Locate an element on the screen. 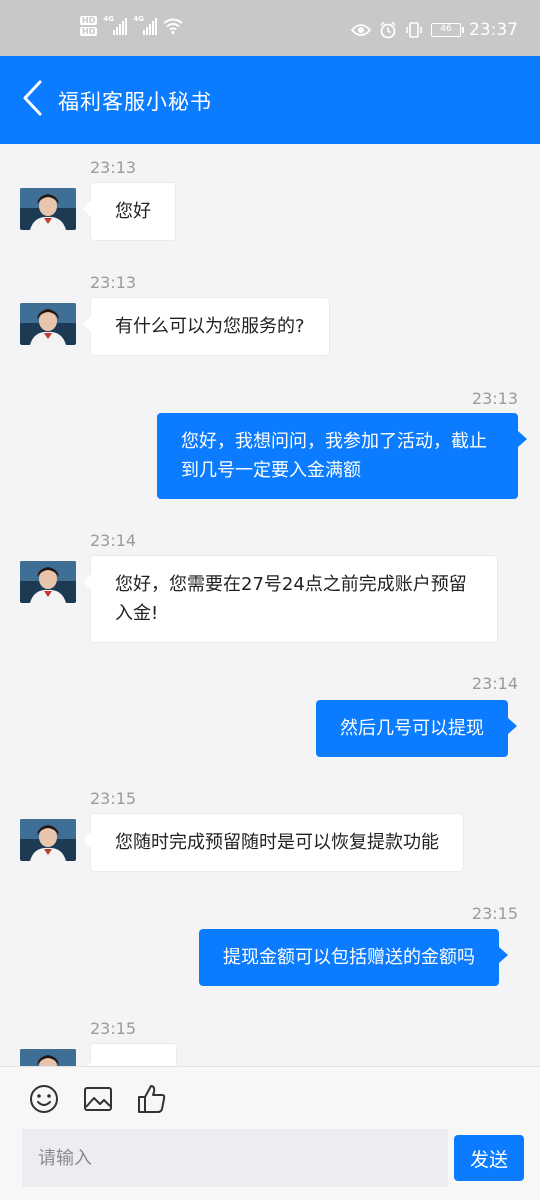 This screenshot has width=540, height=1200. hd-indicator: HD HD is located at coordinates (89, 26).